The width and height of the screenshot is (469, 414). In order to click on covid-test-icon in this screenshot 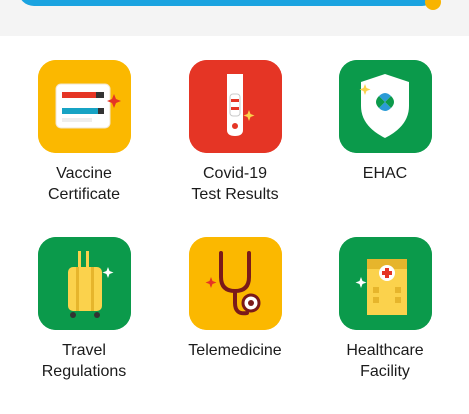, I will do `click(235, 106)`.